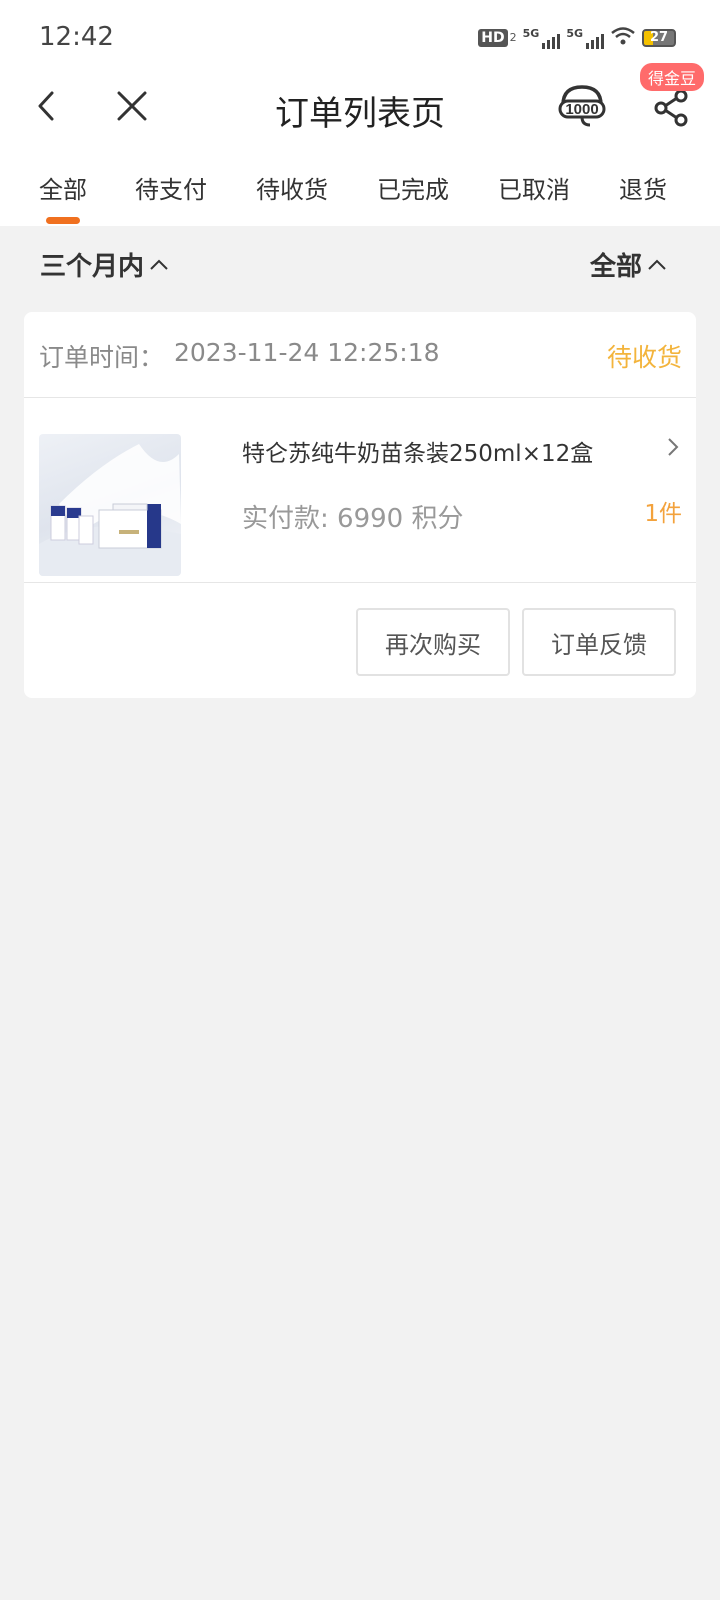 Image resolution: width=720 pixels, height=1600 pixels. I want to click on order-feedback-button: 订单反馈, so click(599, 642).